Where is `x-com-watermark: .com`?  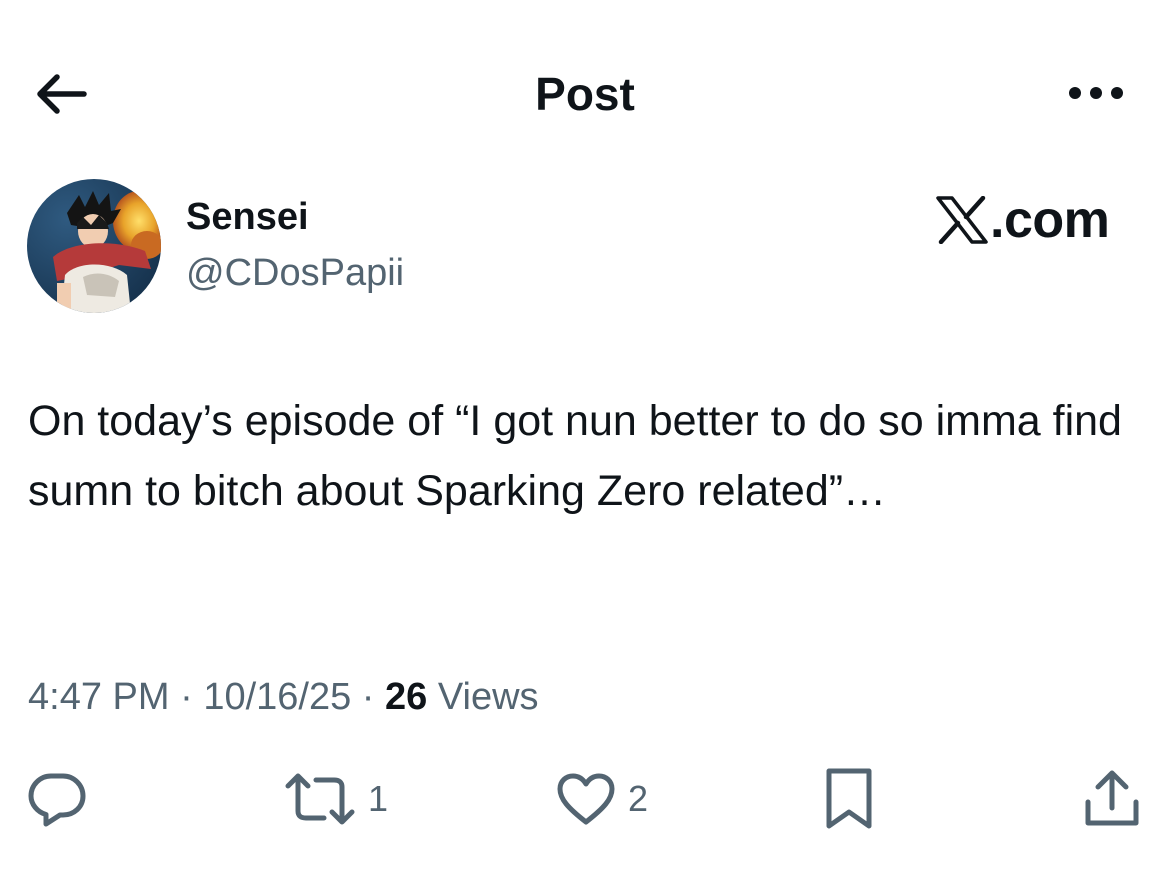 x-com-watermark: .com is located at coordinates (1031, 220).